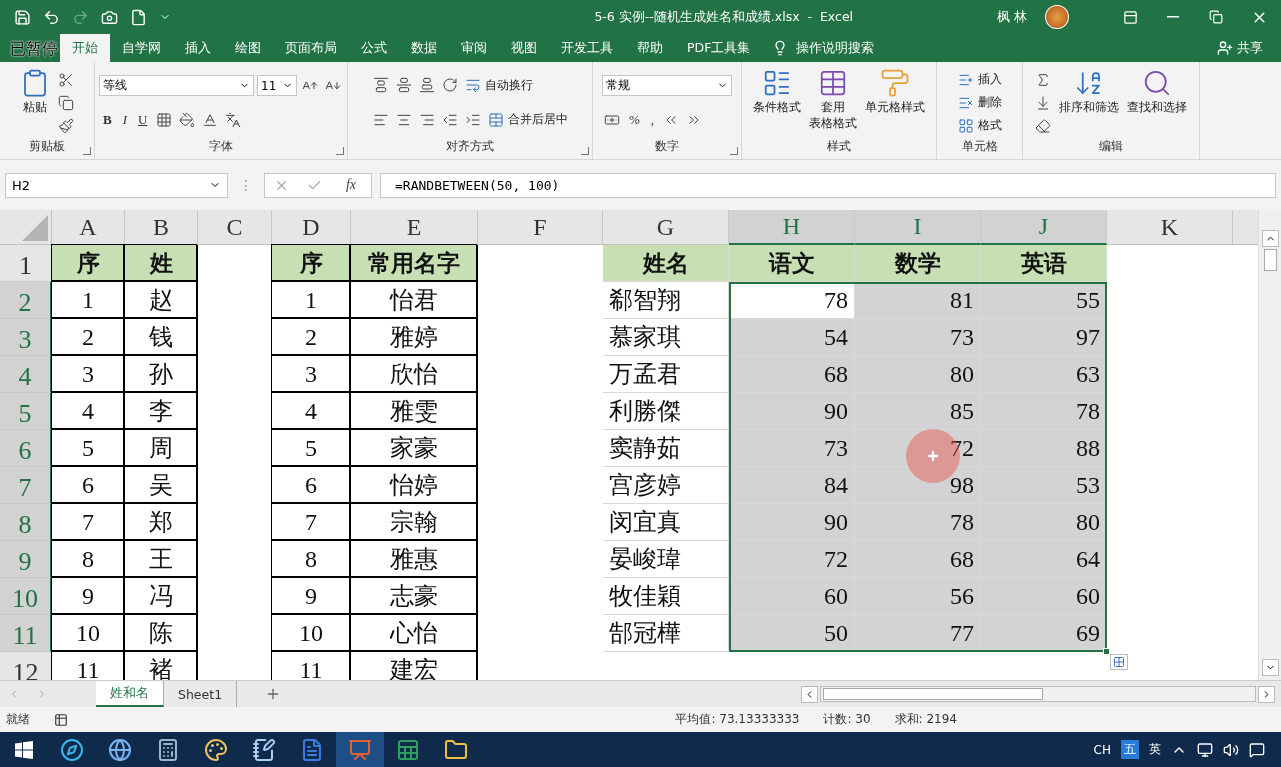 The width and height of the screenshot is (1281, 767). What do you see at coordinates (1119, 662) in the screenshot?
I see `quick-analysis-button` at bounding box center [1119, 662].